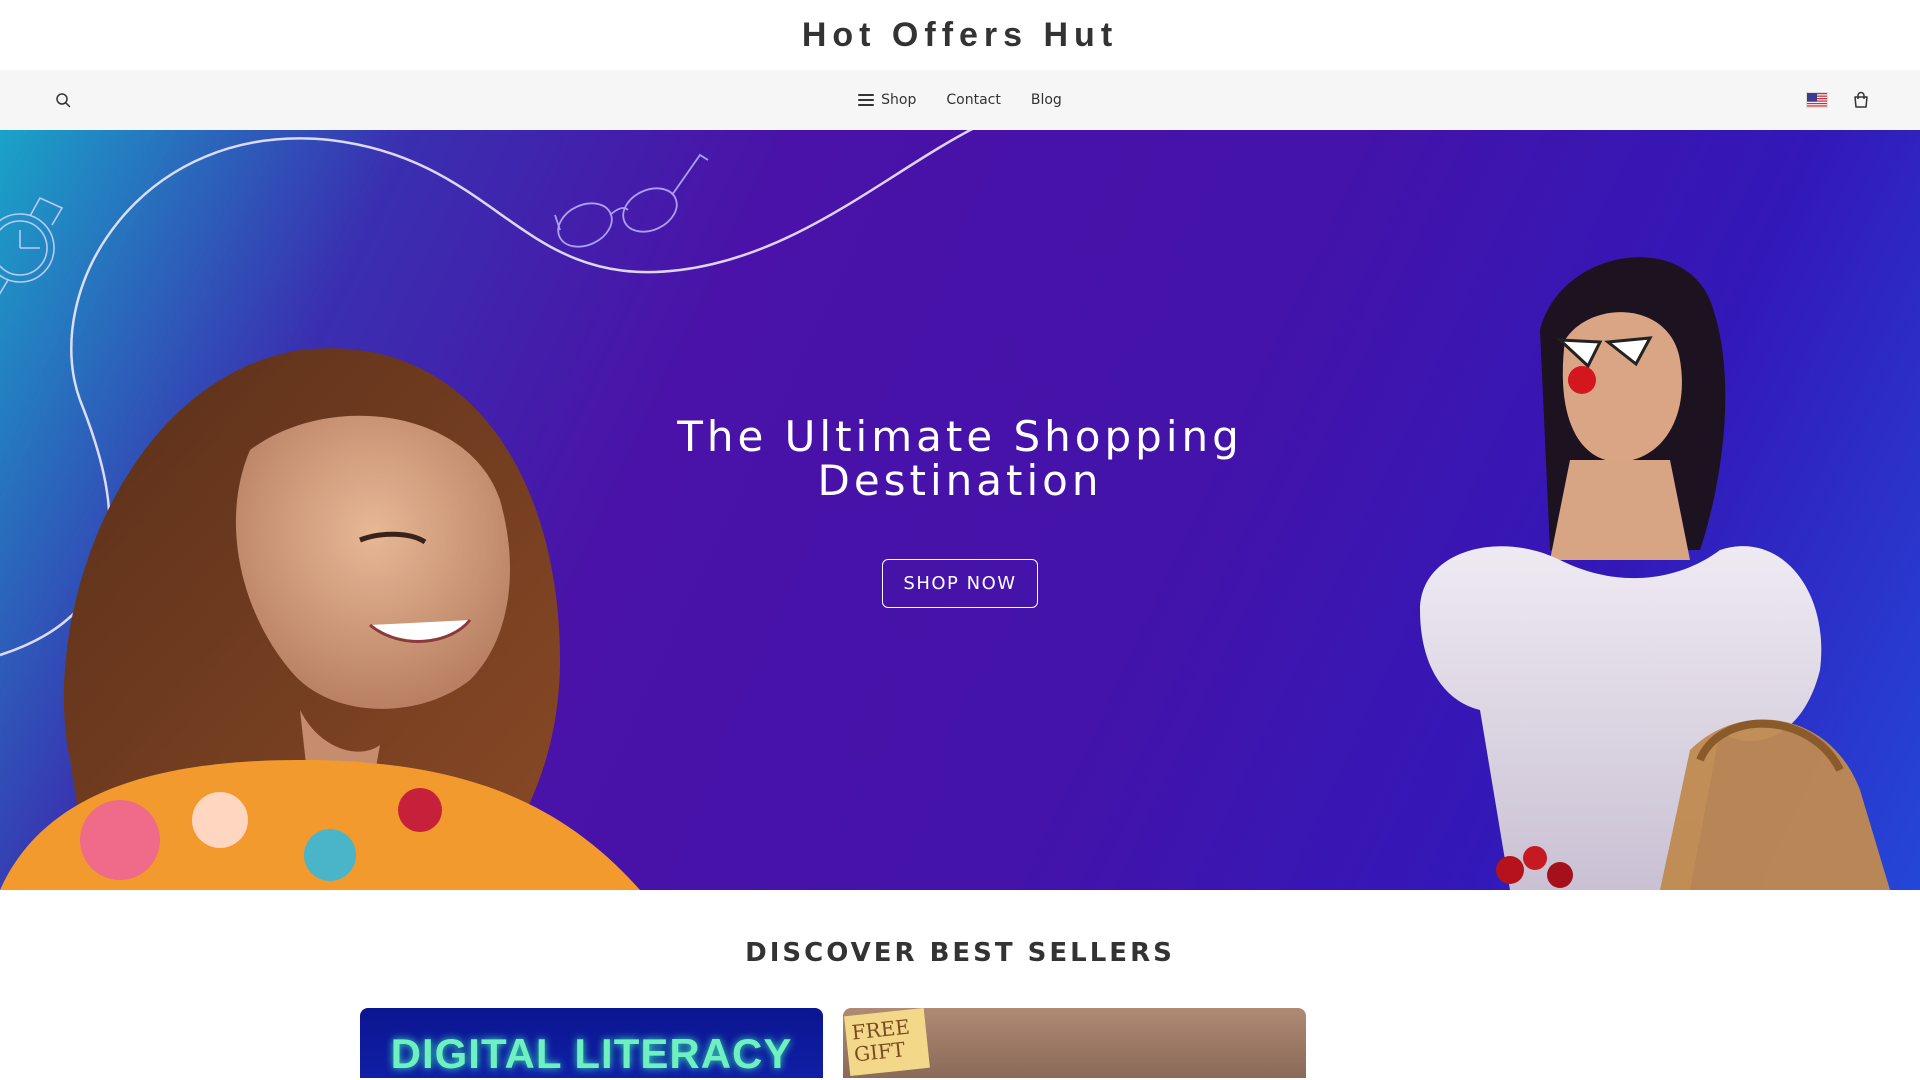 This screenshot has height=1080, width=1920. What do you see at coordinates (960, 953) in the screenshot?
I see `section-title: DISCOVER BEST SELLERS` at bounding box center [960, 953].